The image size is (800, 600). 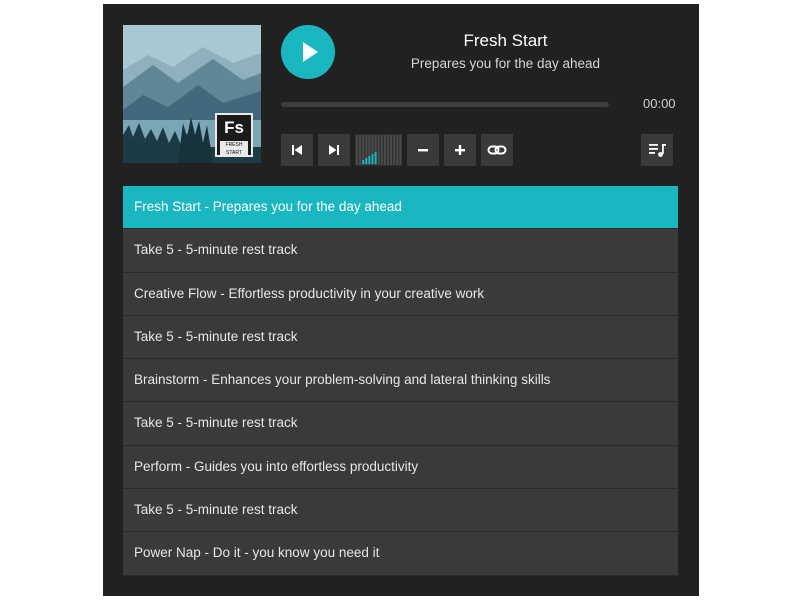 I want to click on skip-previous-icon, so click(x=297, y=150).